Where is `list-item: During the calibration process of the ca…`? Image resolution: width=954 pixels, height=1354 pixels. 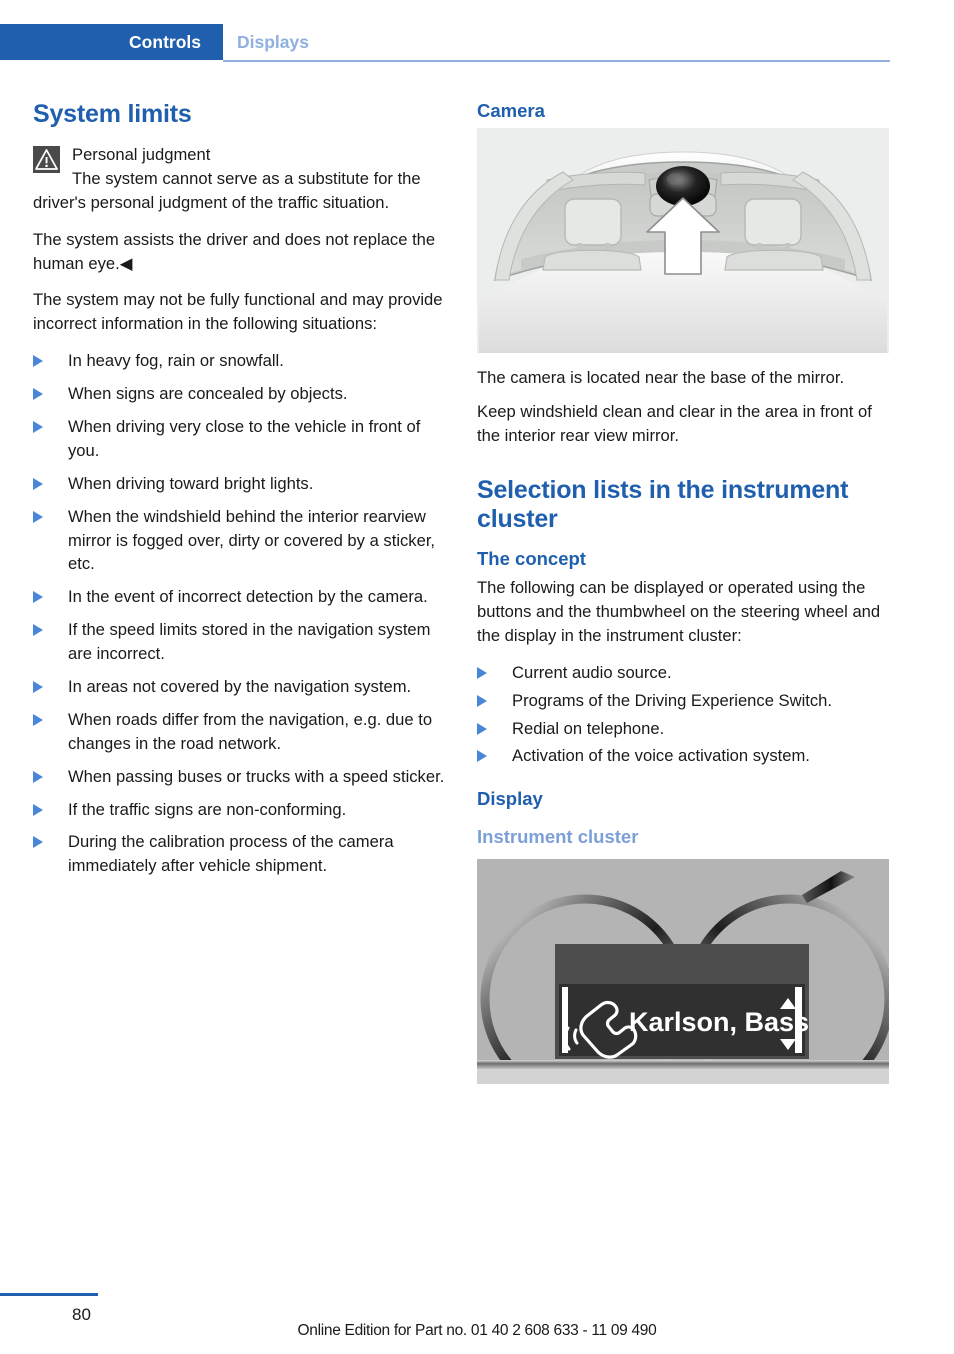 list-item: During the calibration process of the ca… is located at coordinates (239, 854).